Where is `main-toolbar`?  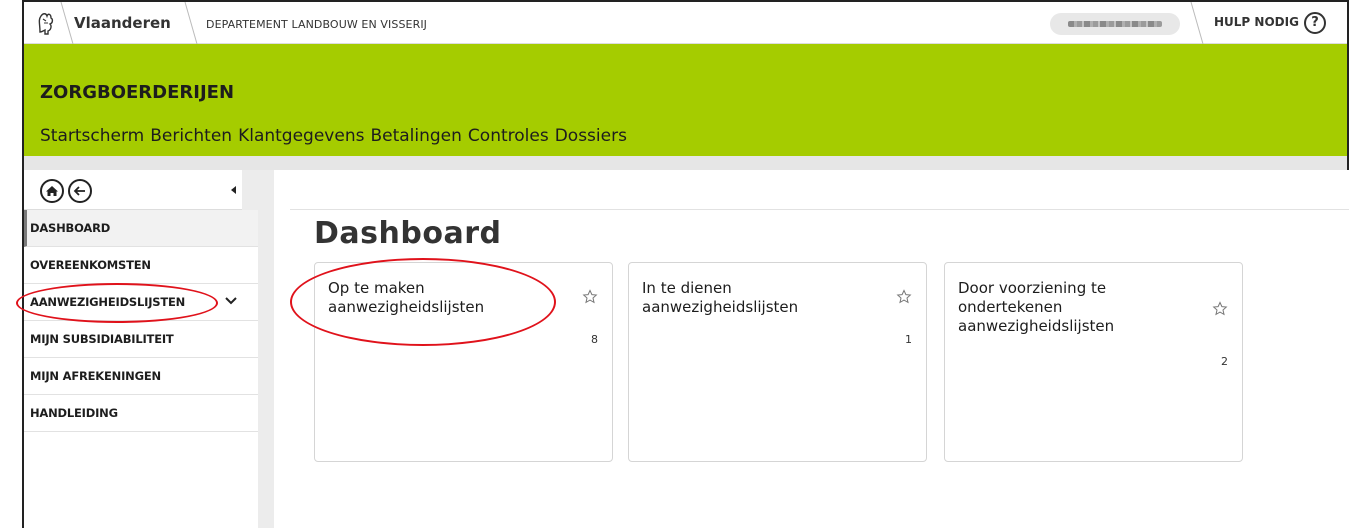
main-toolbar is located at coordinates (819, 190).